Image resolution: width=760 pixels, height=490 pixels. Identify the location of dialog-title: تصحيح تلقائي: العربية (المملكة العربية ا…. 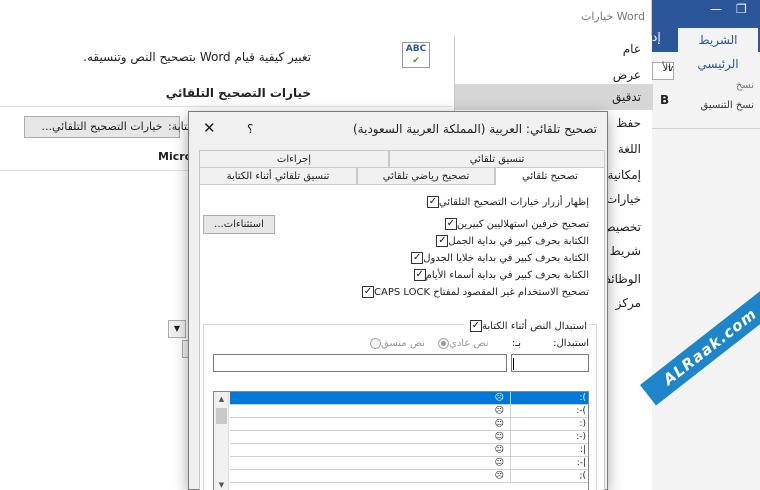
(474, 129).